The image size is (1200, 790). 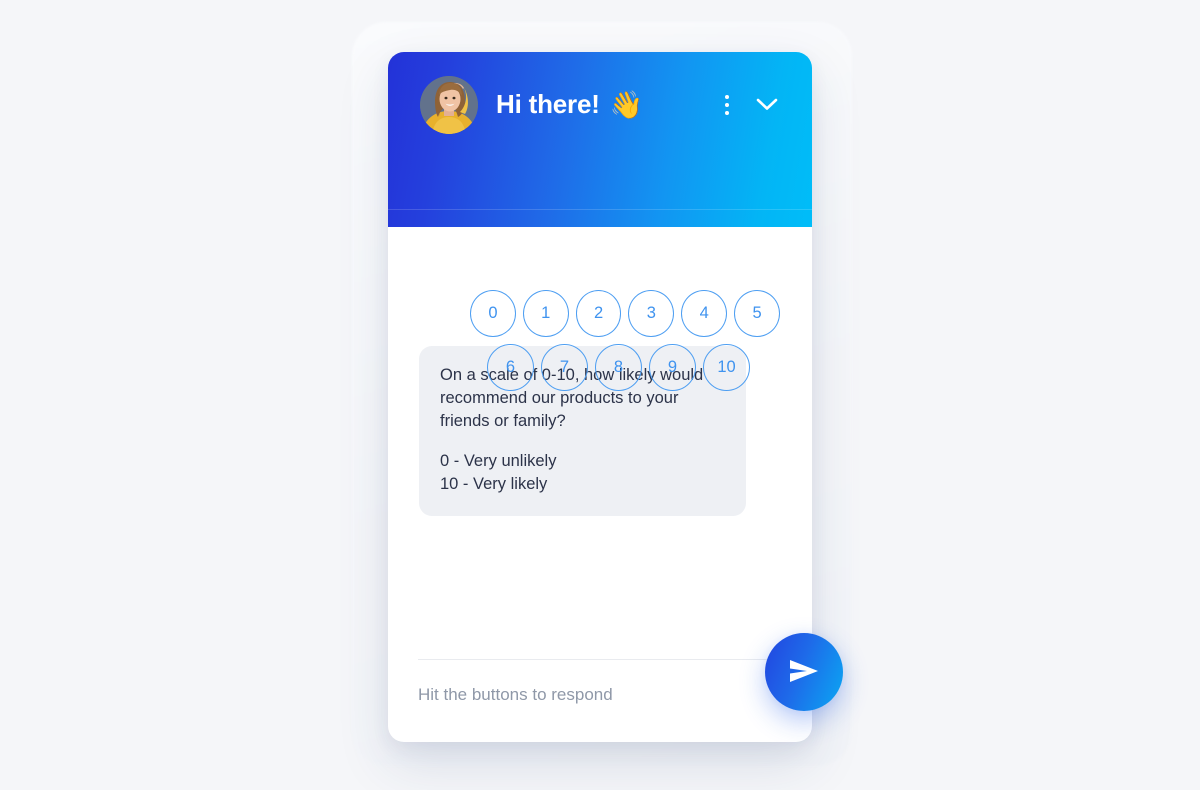 I want to click on rating-button-9: 9, so click(x=672, y=367).